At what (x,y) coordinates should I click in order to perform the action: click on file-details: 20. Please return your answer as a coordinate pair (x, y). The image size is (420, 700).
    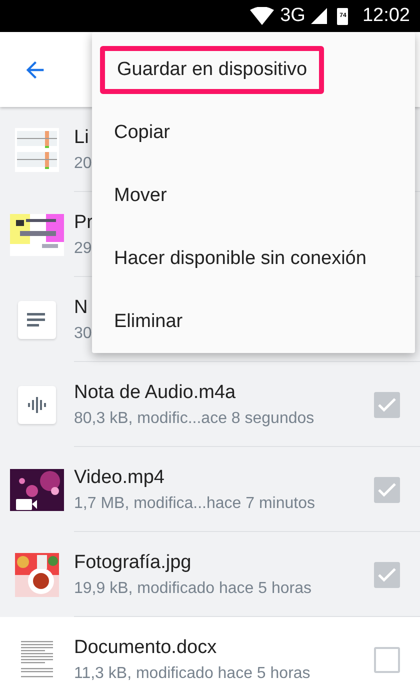
    Looking at the image, I should click on (83, 163).